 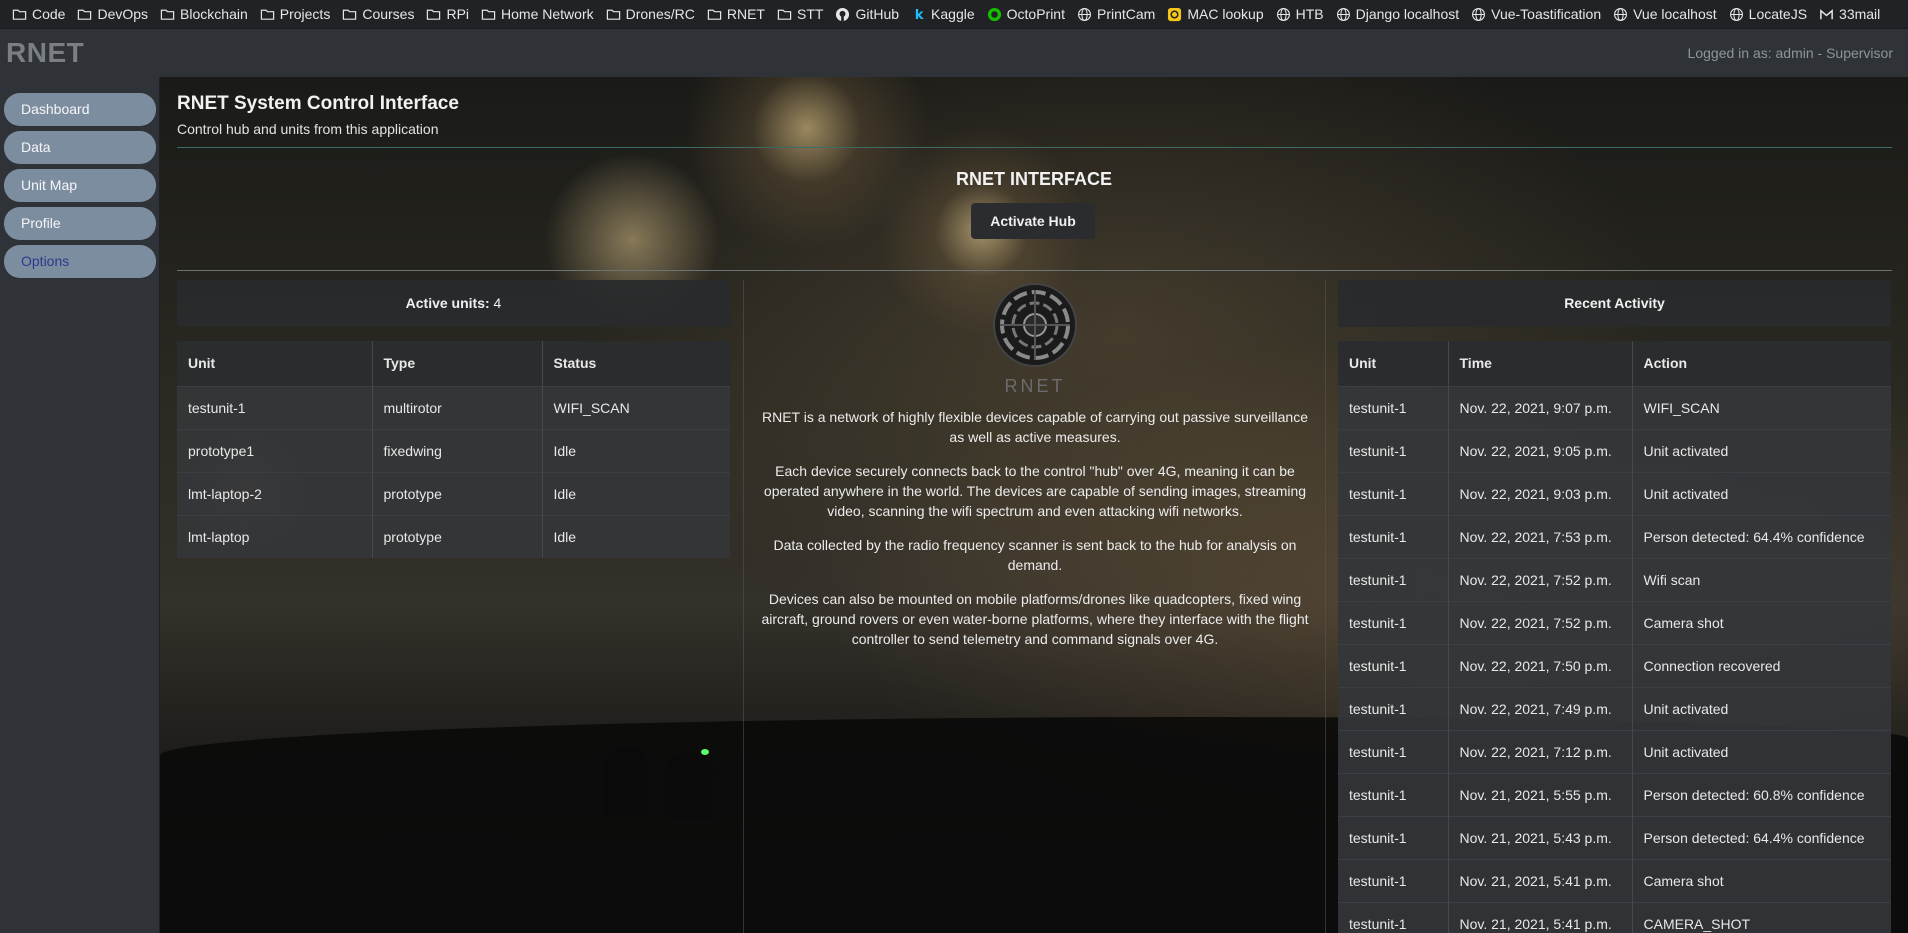 What do you see at coordinates (1768, 14) in the screenshot?
I see `bookmark-locatejs: LocateJS` at bounding box center [1768, 14].